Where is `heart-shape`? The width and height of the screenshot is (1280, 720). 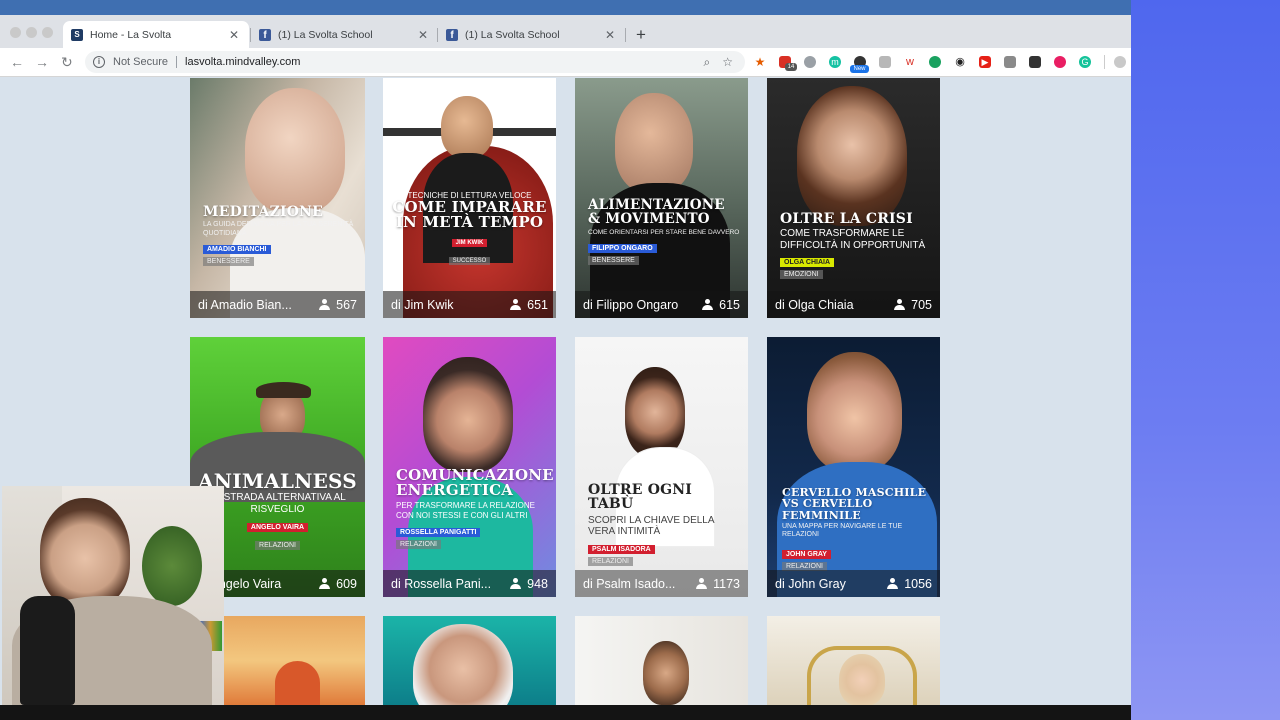 heart-shape is located at coordinates (297, 683).